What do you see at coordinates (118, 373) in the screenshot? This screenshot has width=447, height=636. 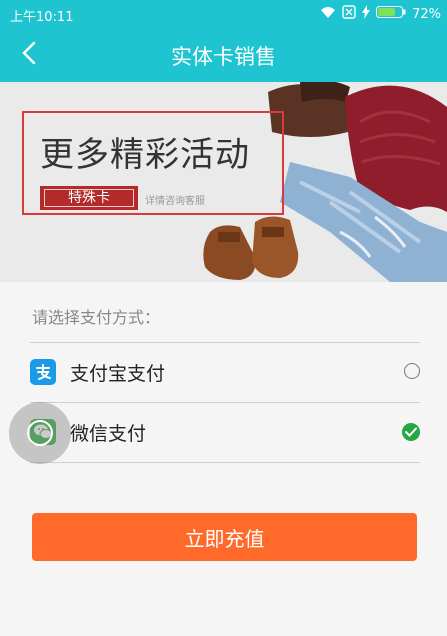 I see `payment-option-label: 支付宝支付` at bounding box center [118, 373].